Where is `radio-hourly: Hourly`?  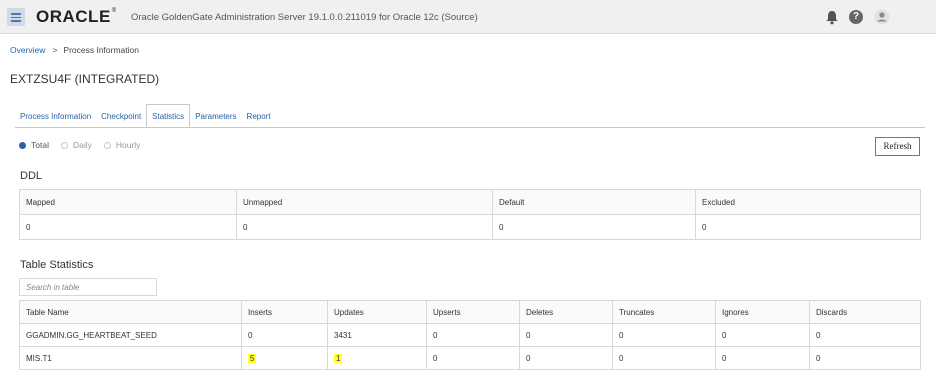 radio-hourly: Hourly is located at coordinates (121, 145).